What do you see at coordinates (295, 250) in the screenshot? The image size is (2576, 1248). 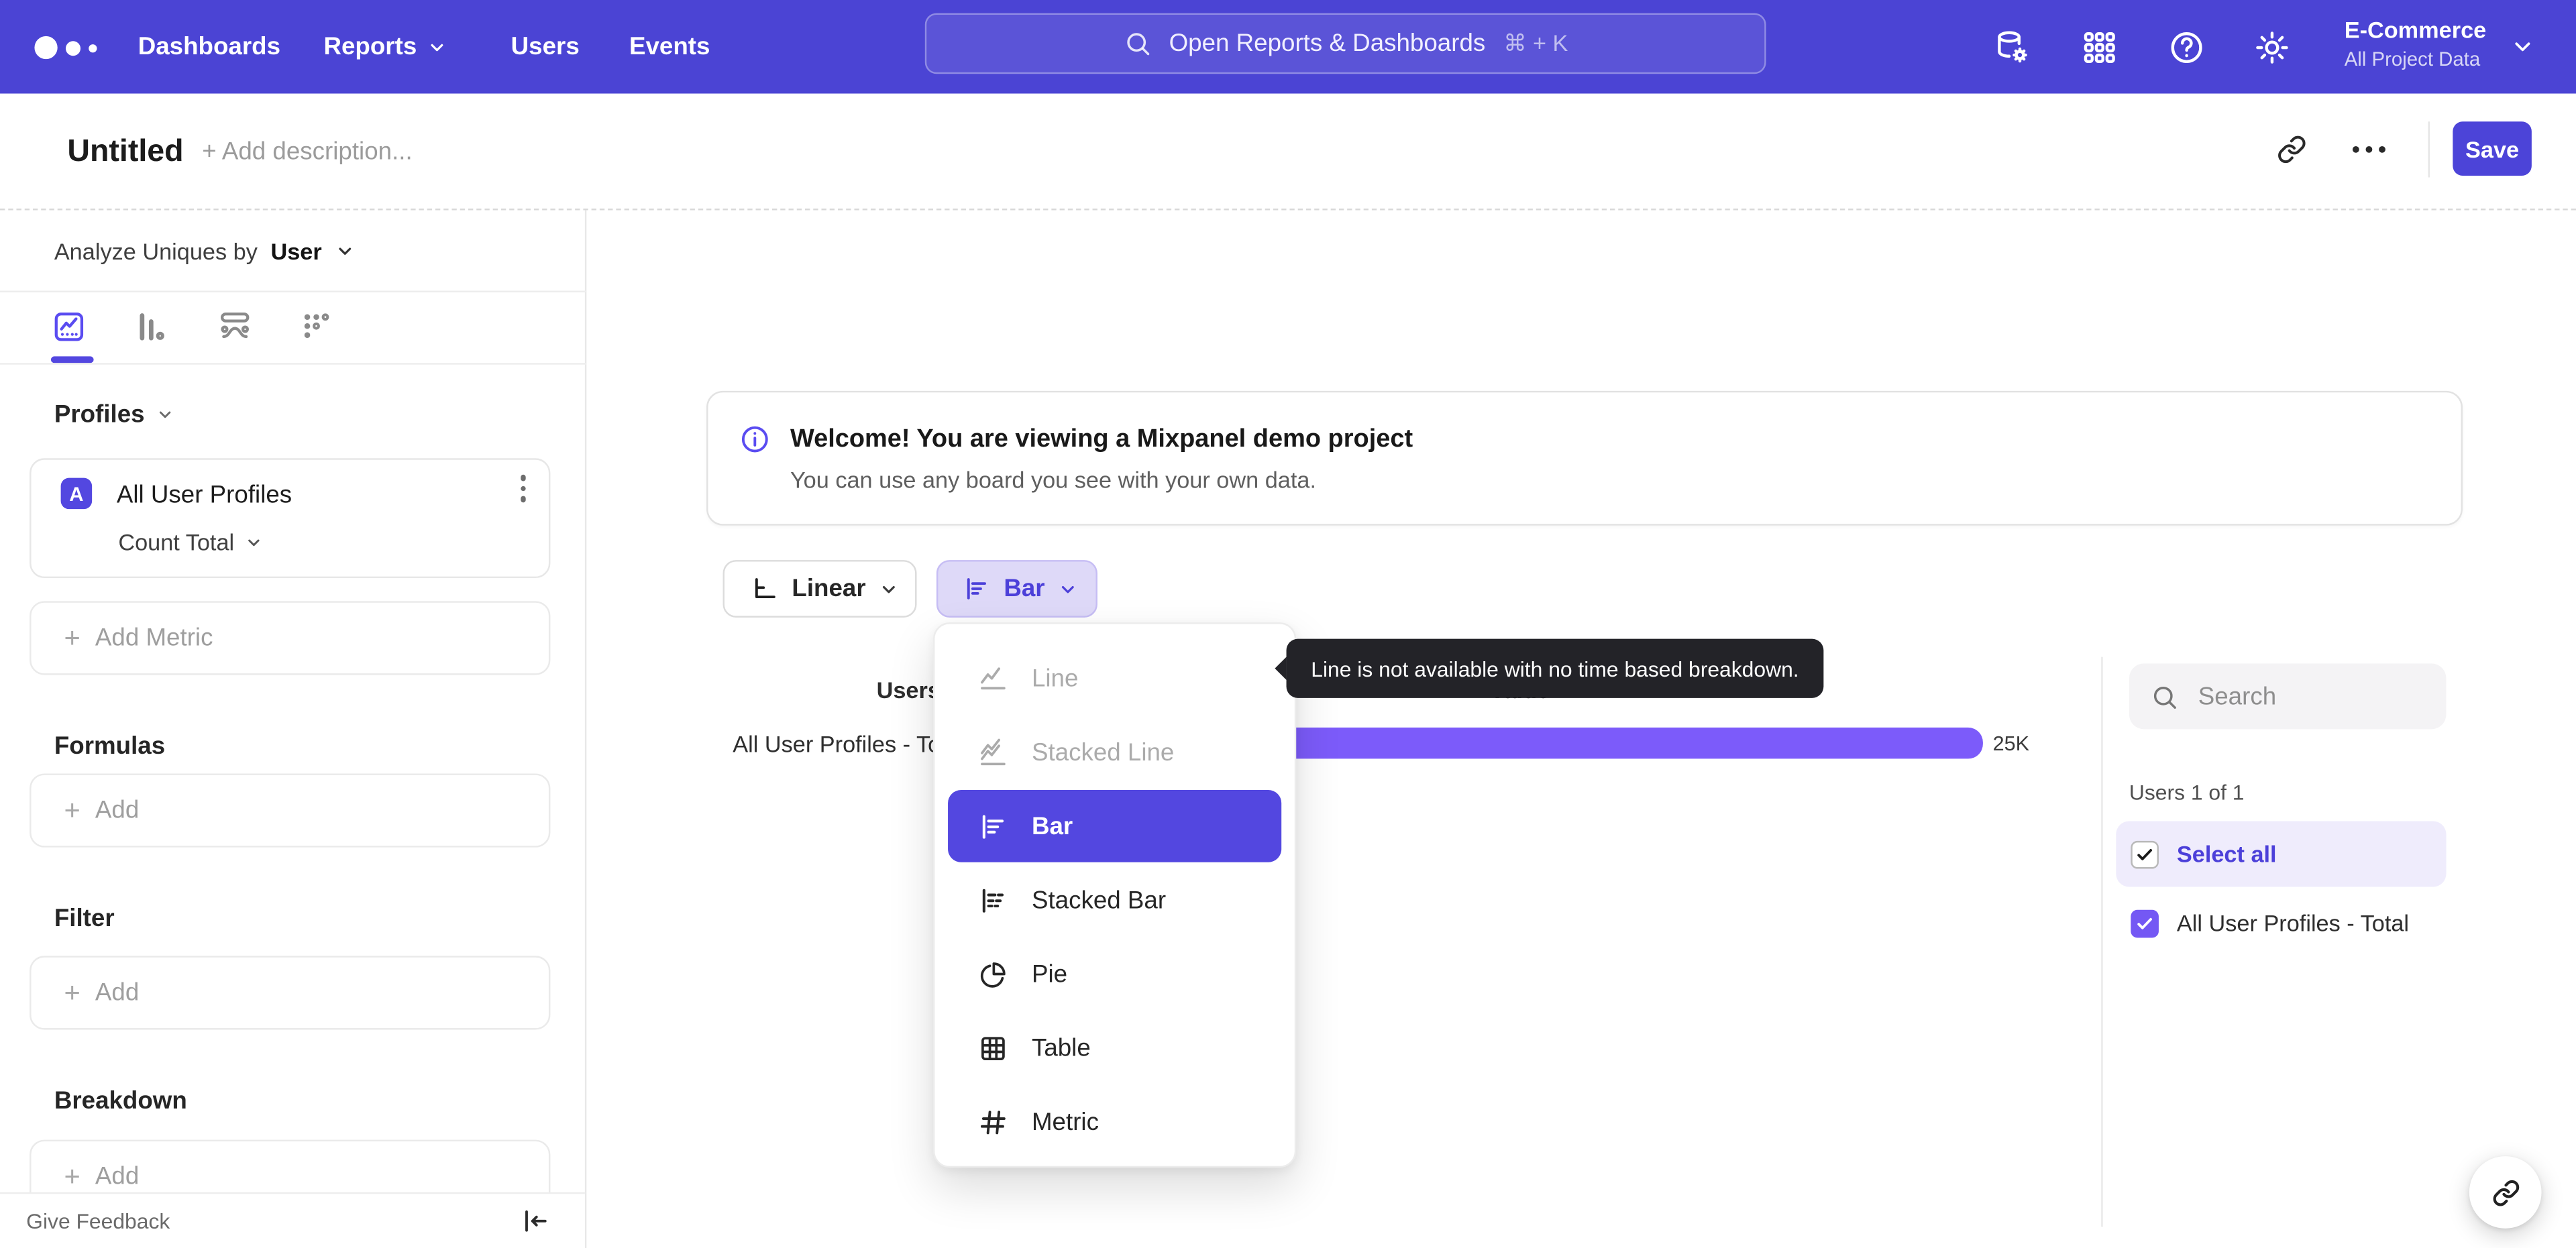 I see `analyze-value-dropdown: User` at bounding box center [295, 250].